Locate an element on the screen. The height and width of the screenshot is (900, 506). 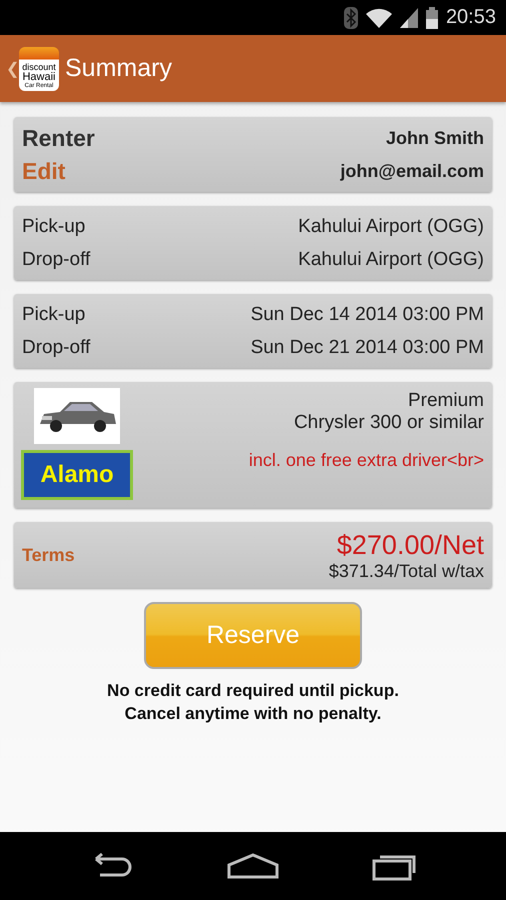
status-time: 20:53 is located at coordinates (471, 17).